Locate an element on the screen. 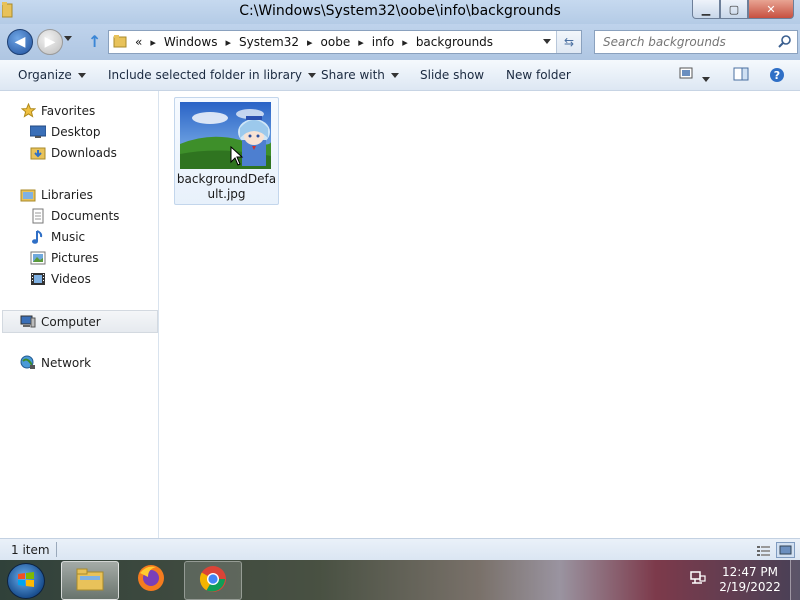 Image resolution: width=800 pixels, height=600 pixels. network-icon is located at coordinates (28, 363).